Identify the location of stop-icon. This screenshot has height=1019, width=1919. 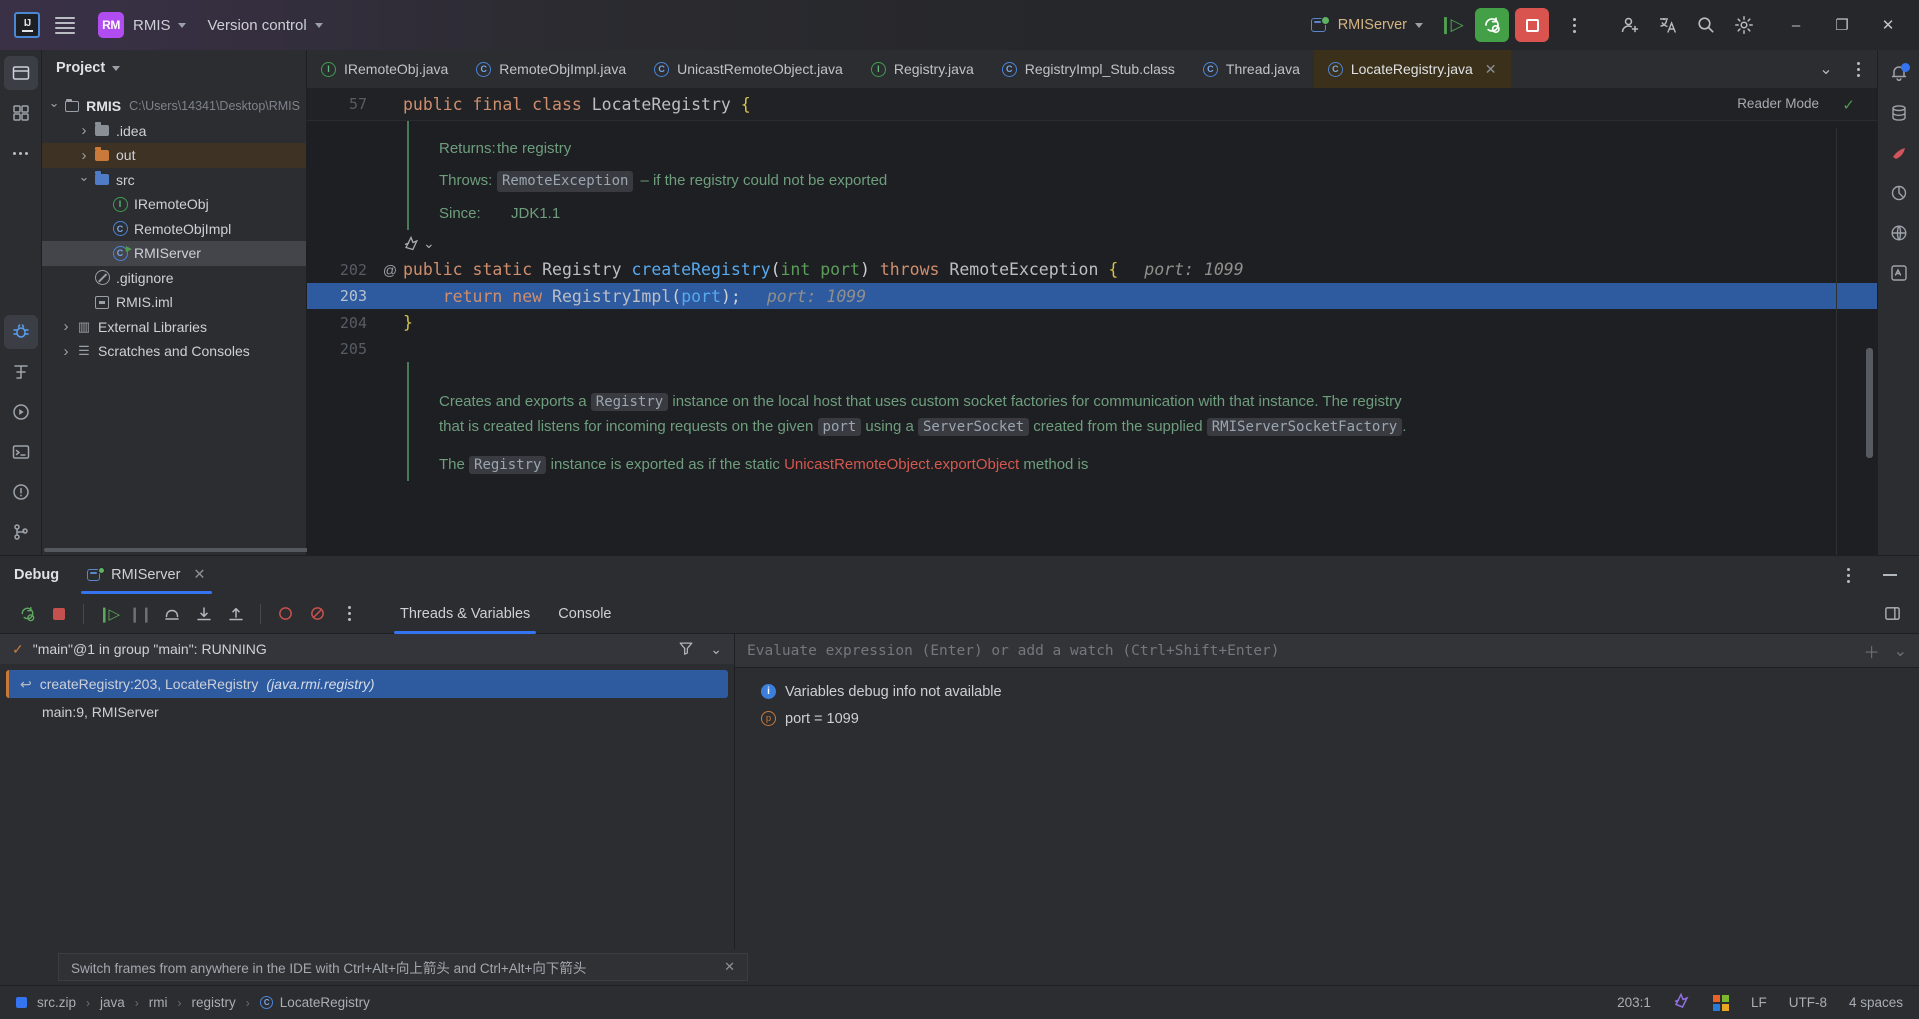
(59, 614).